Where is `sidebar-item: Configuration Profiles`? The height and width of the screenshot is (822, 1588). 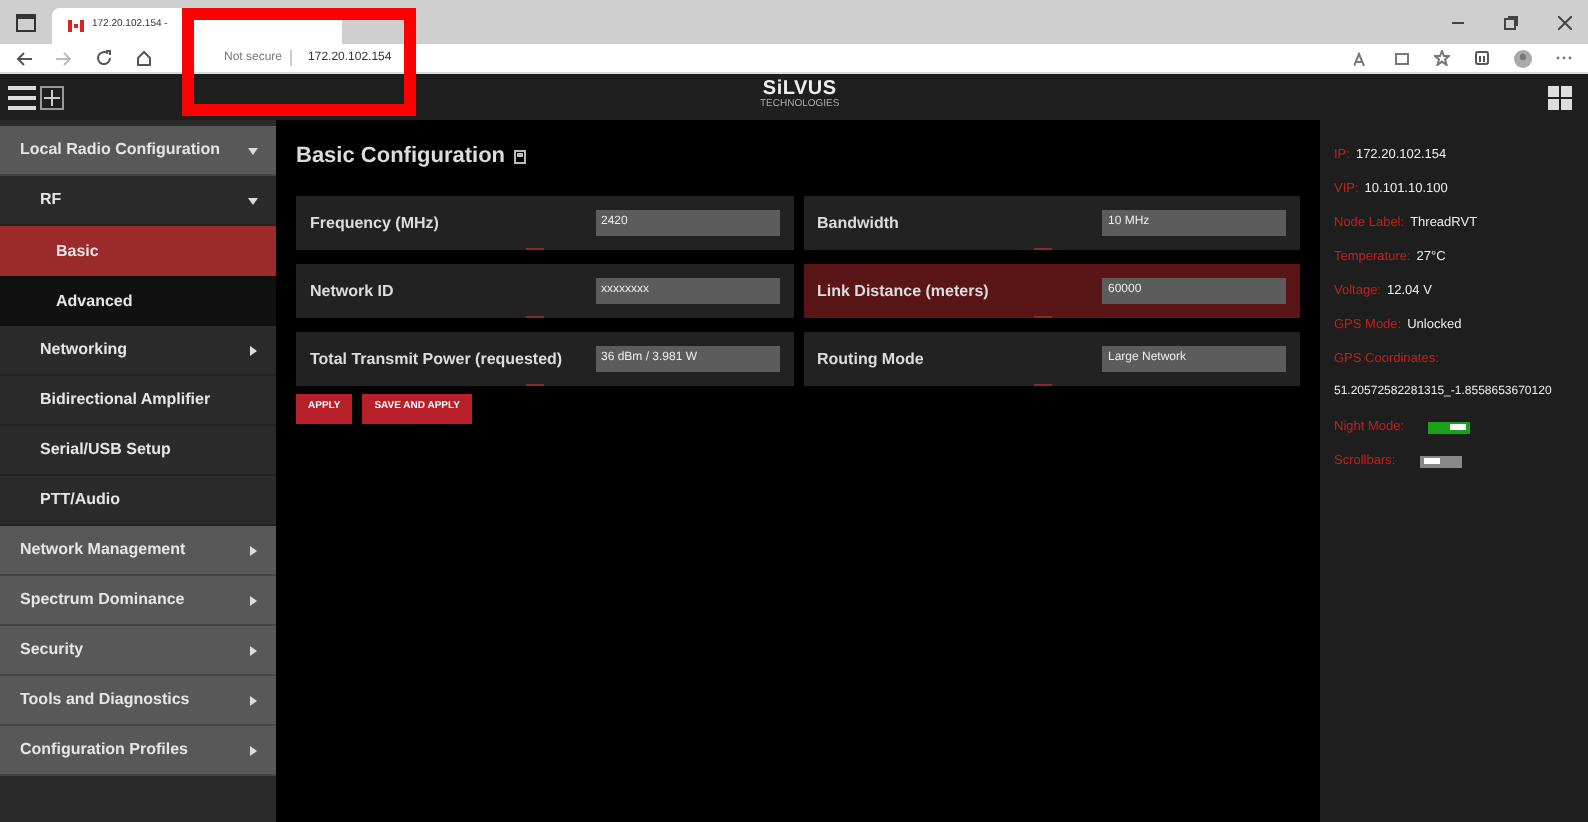
sidebar-item: Configuration Profiles is located at coordinates (138, 751).